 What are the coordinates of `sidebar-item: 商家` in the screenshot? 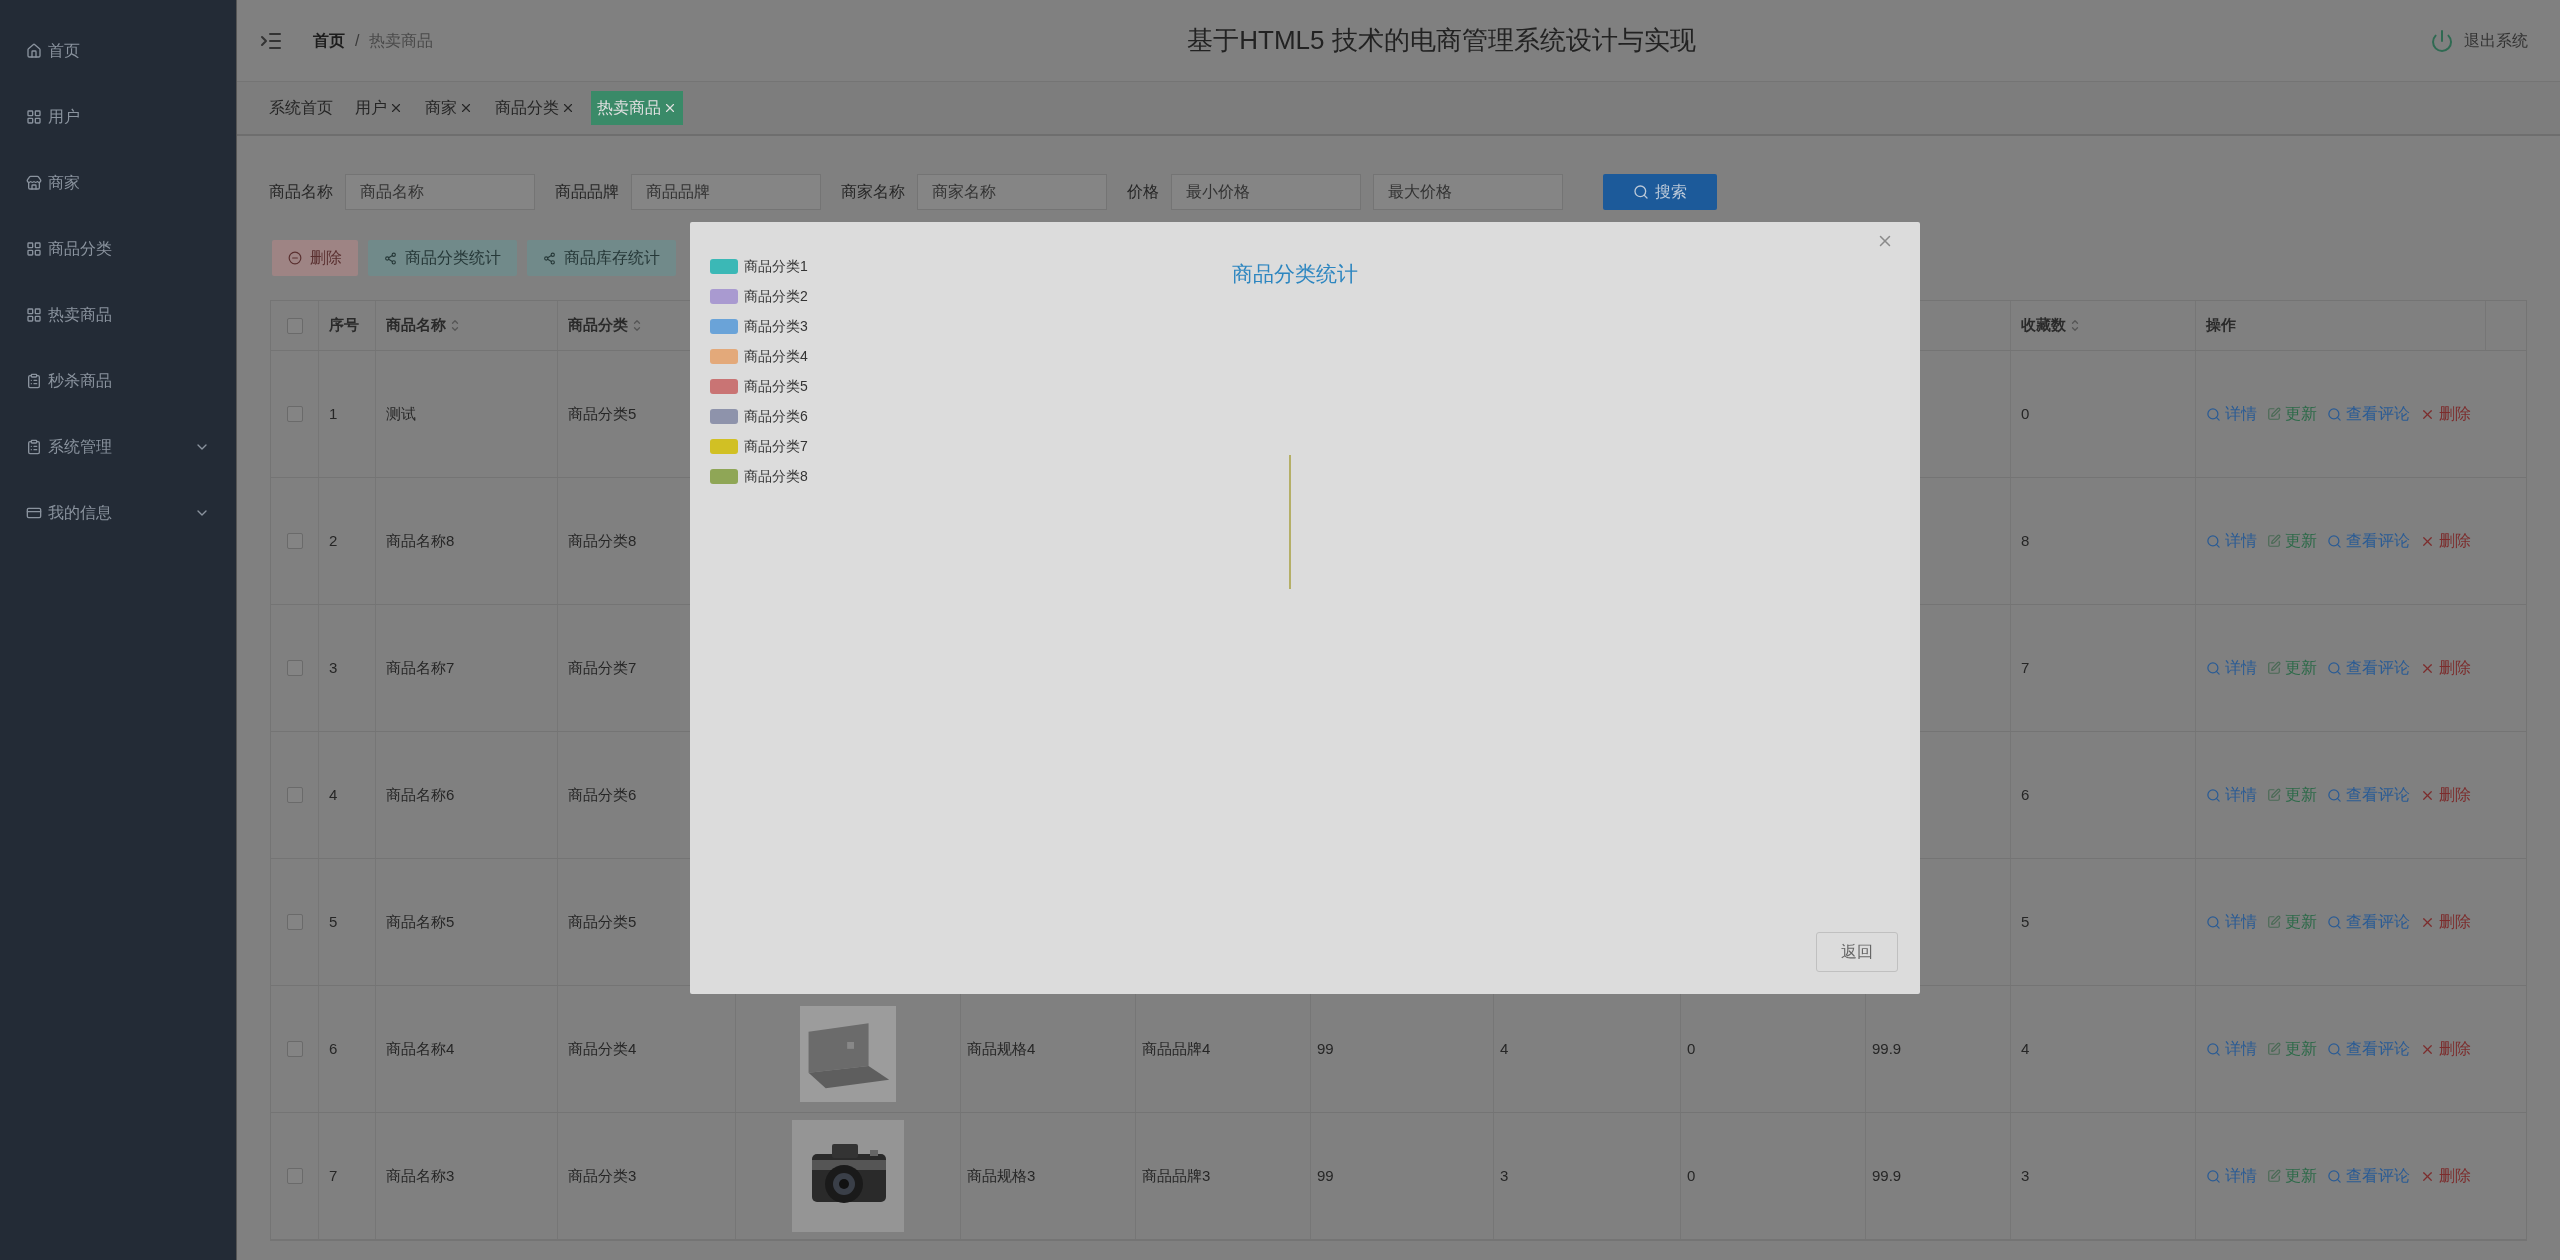 It's located at (118, 183).